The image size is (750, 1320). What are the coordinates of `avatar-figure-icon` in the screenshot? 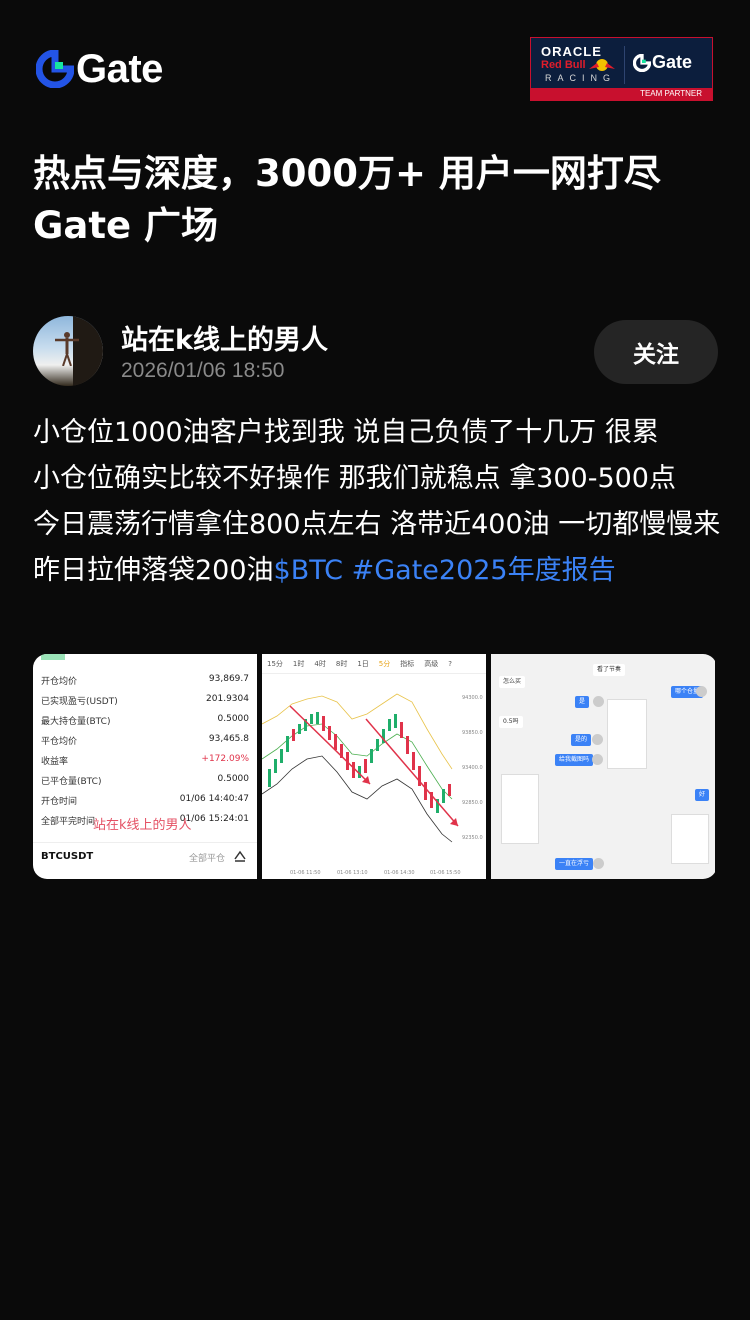 It's located at (67, 349).